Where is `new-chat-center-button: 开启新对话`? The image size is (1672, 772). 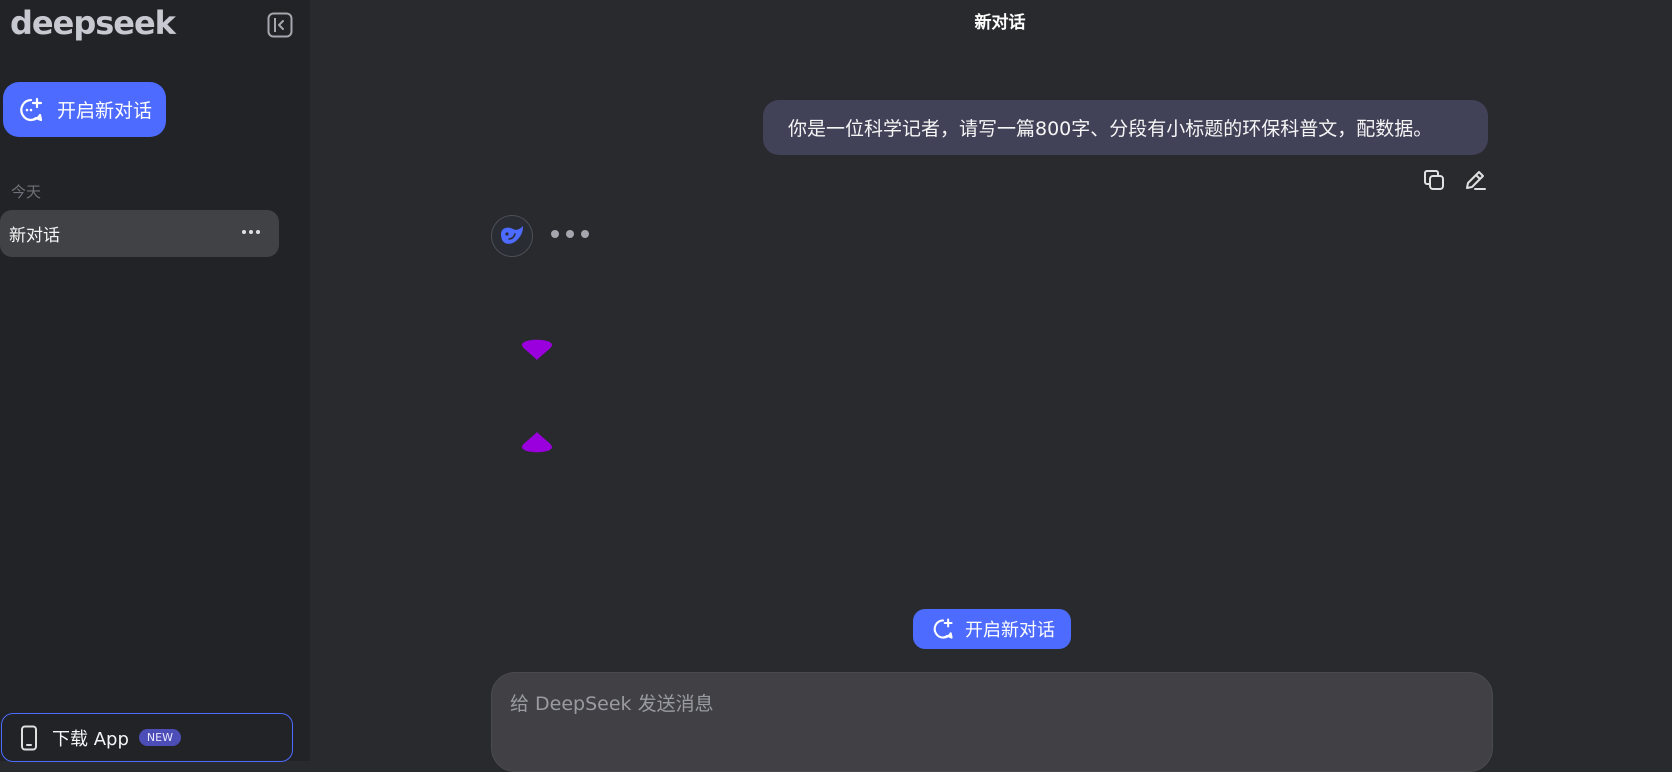 new-chat-center-button: 开启新对话 is located at coordinates (992, 629).